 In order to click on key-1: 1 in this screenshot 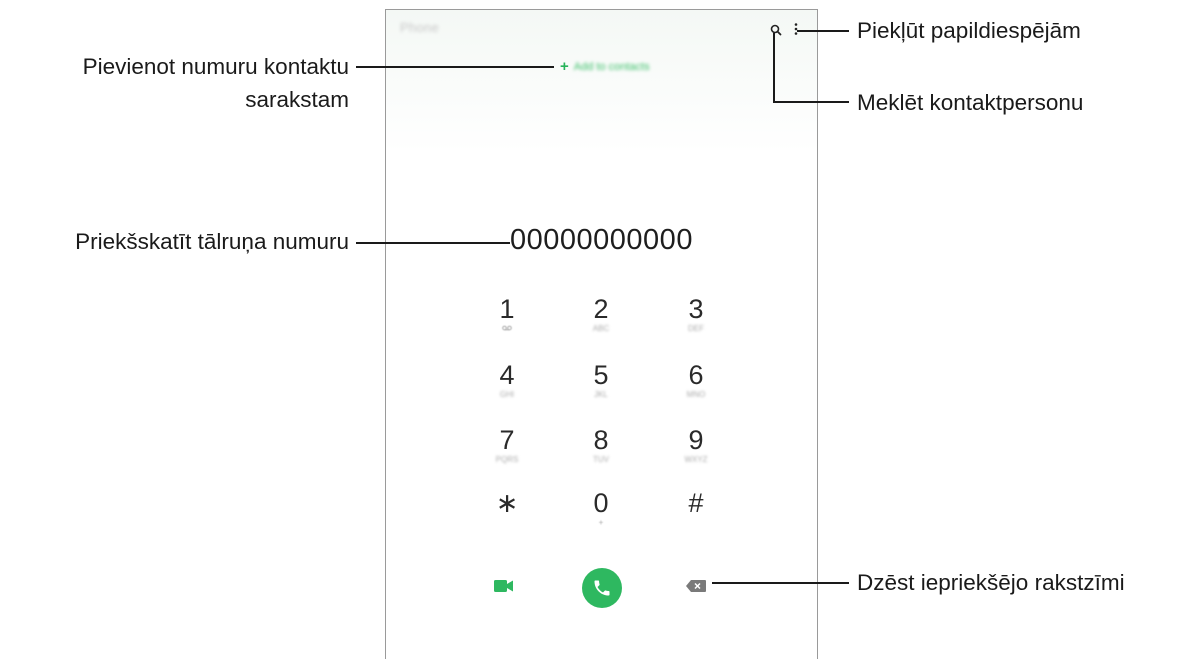, I will do `click(507, 320)`.